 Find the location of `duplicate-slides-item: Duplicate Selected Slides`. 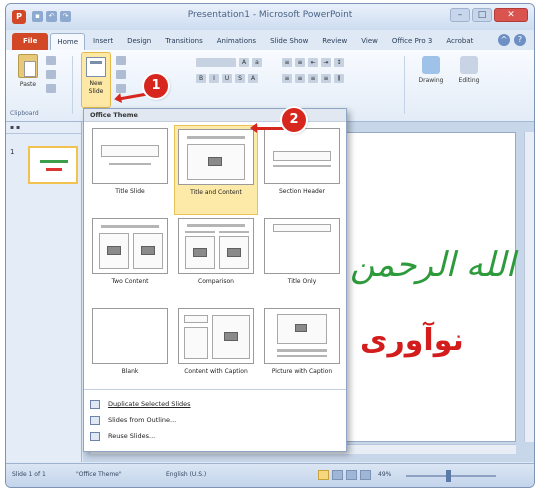

duplicate-slides-item: Duplicate Selected Slides is located at coordinates (215, 404).